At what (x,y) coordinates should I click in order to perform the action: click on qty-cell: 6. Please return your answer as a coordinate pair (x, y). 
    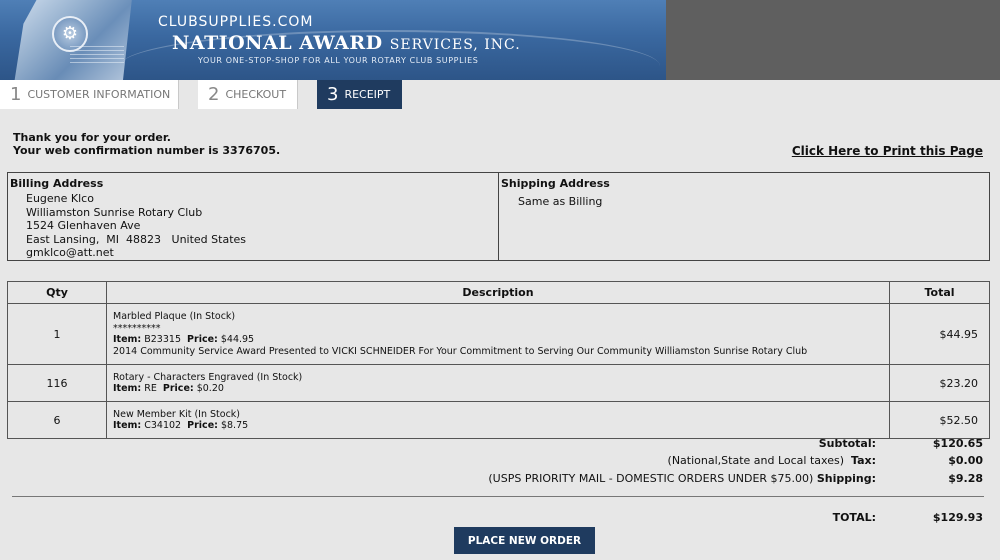
    Looking at the image, I should click on (57, 420).